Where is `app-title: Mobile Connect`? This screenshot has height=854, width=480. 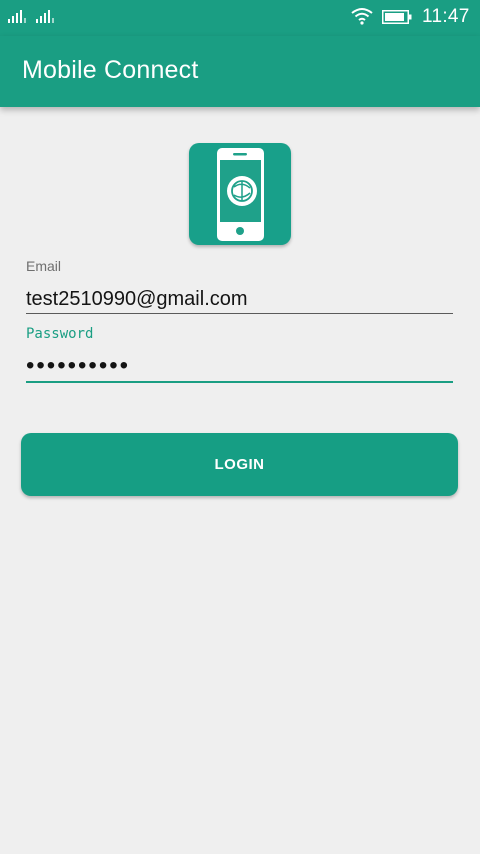 app-title: Mobile Connect is located at coordinates (110, 70).